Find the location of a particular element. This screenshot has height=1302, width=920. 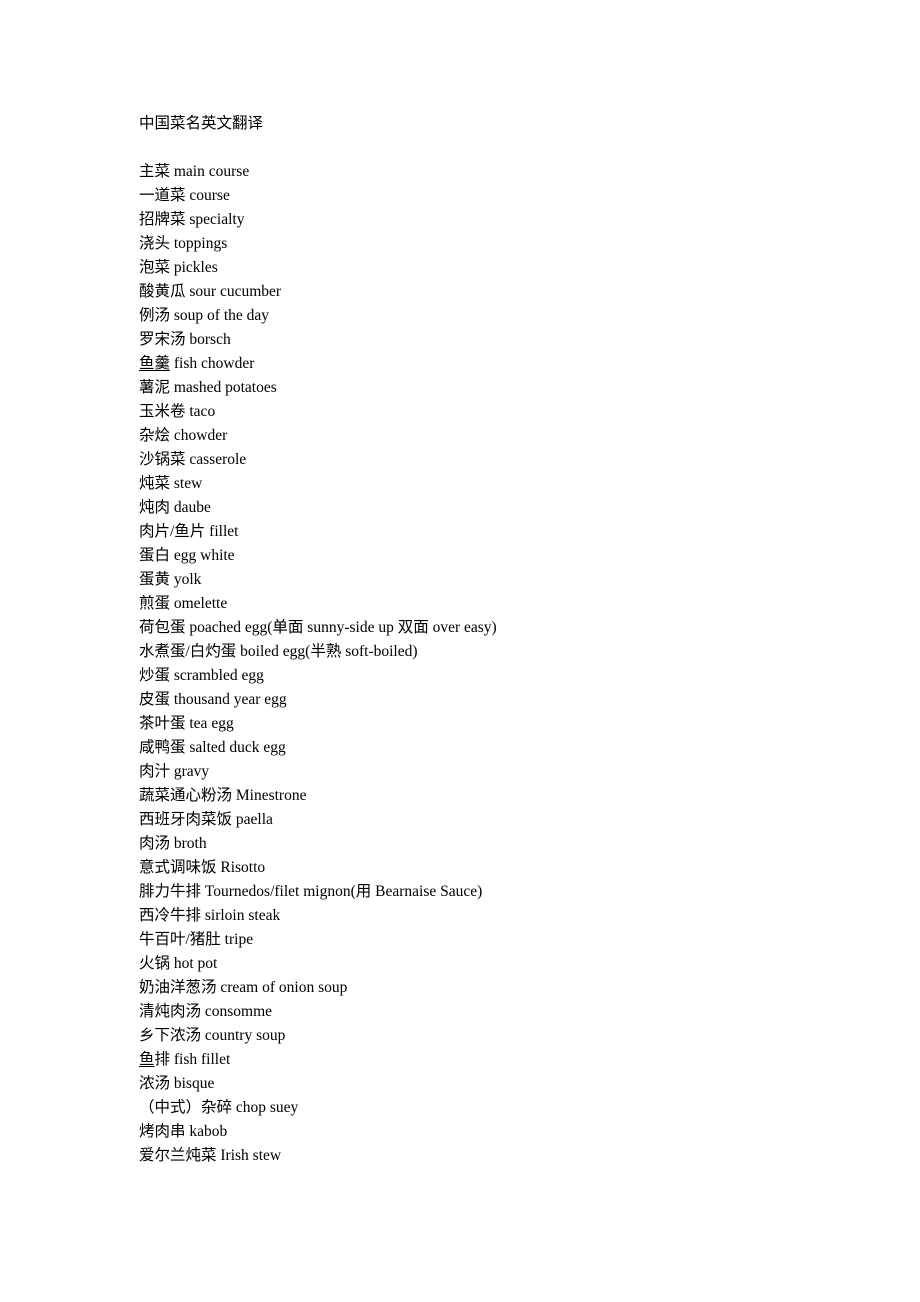

list-item: 蛋白 egg white is located at coordinates (187, 555).